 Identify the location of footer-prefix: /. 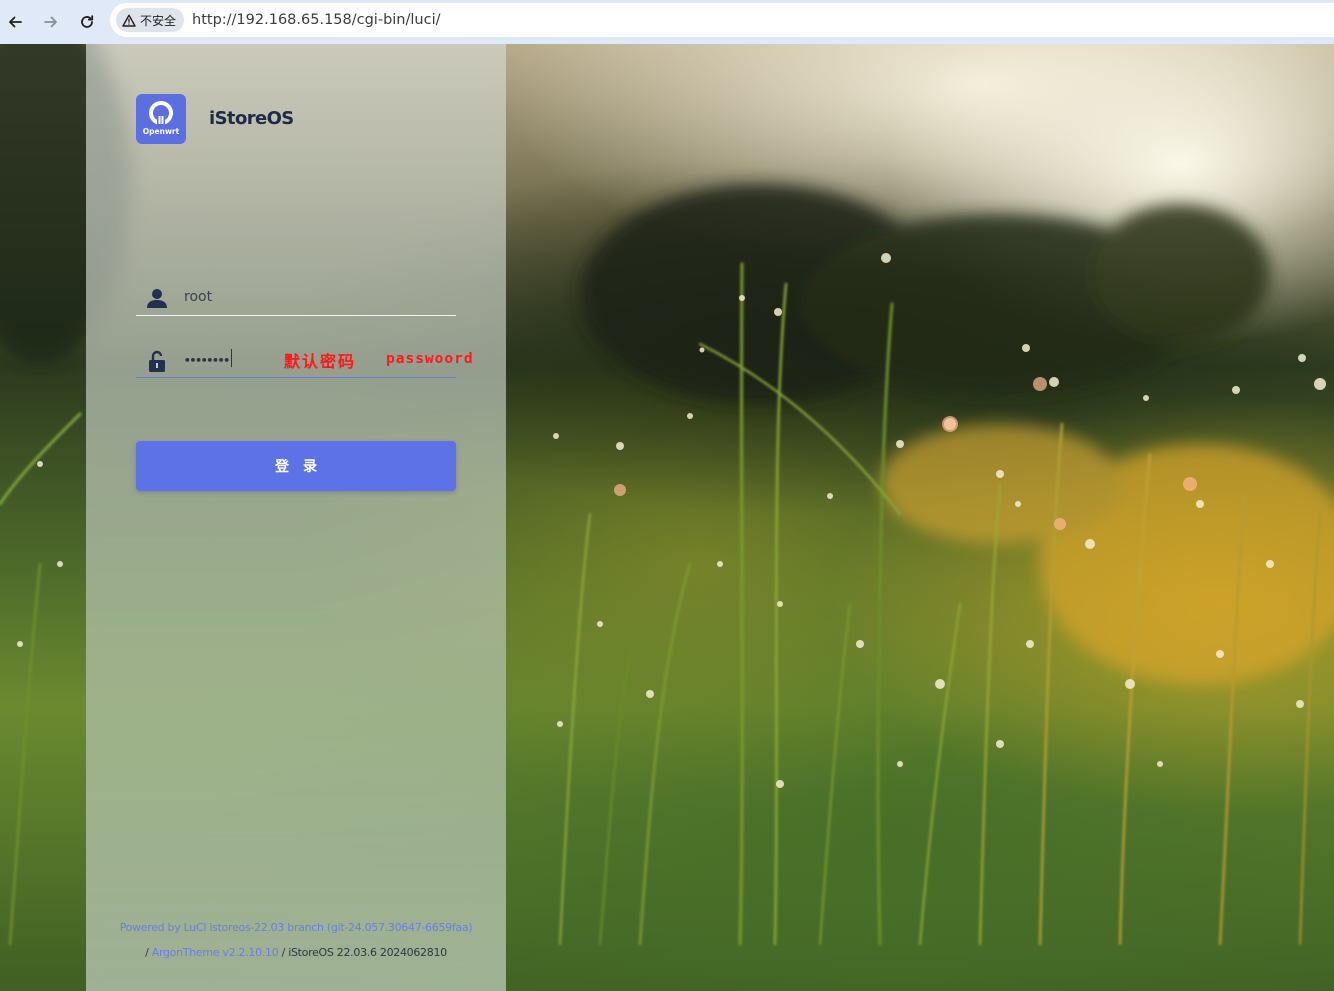
(148, 952).